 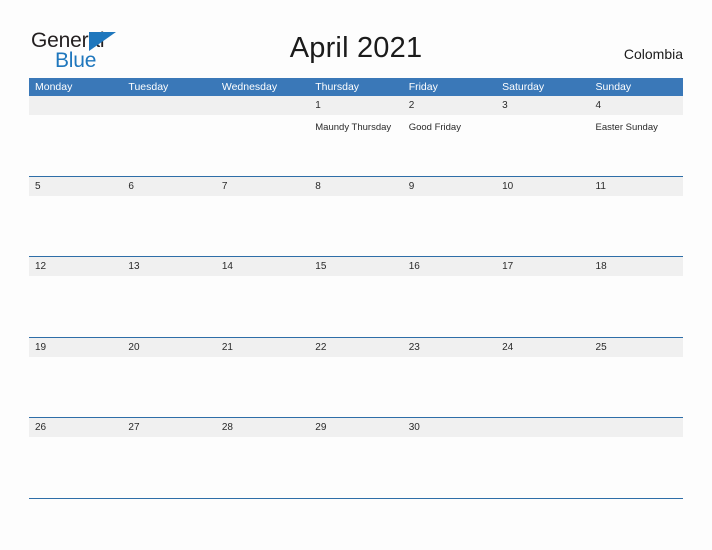 What do you see at coordinates (449, 266) in the screenshot?
I see `day-number: 16` at bounding box center [449, 266].